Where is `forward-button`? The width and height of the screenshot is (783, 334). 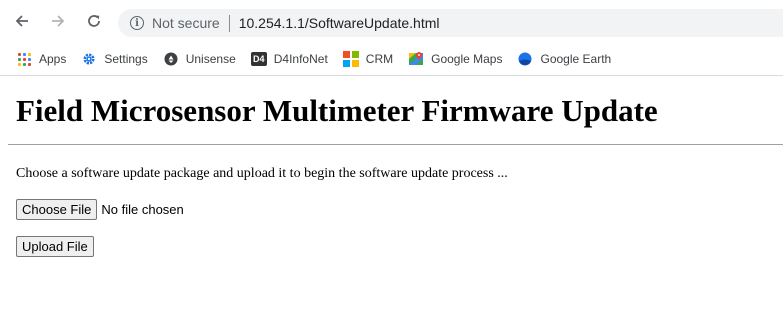
forward-button is located at coordinates (58, 21).